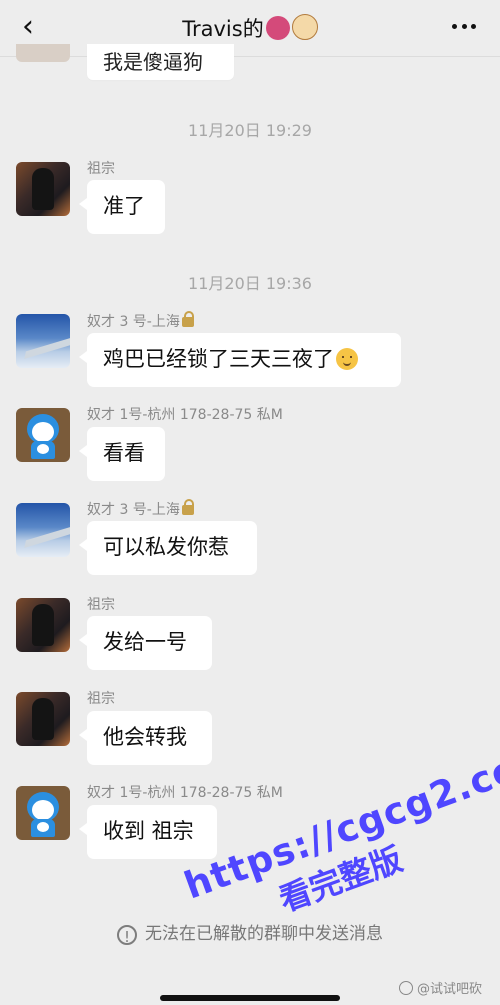 The width and height of the screenshot is (500, 1005). What do you see at coordinates (122, 454) in the screenshot?
I see `message-bubble: 看看` at bounding box center [122, 454].